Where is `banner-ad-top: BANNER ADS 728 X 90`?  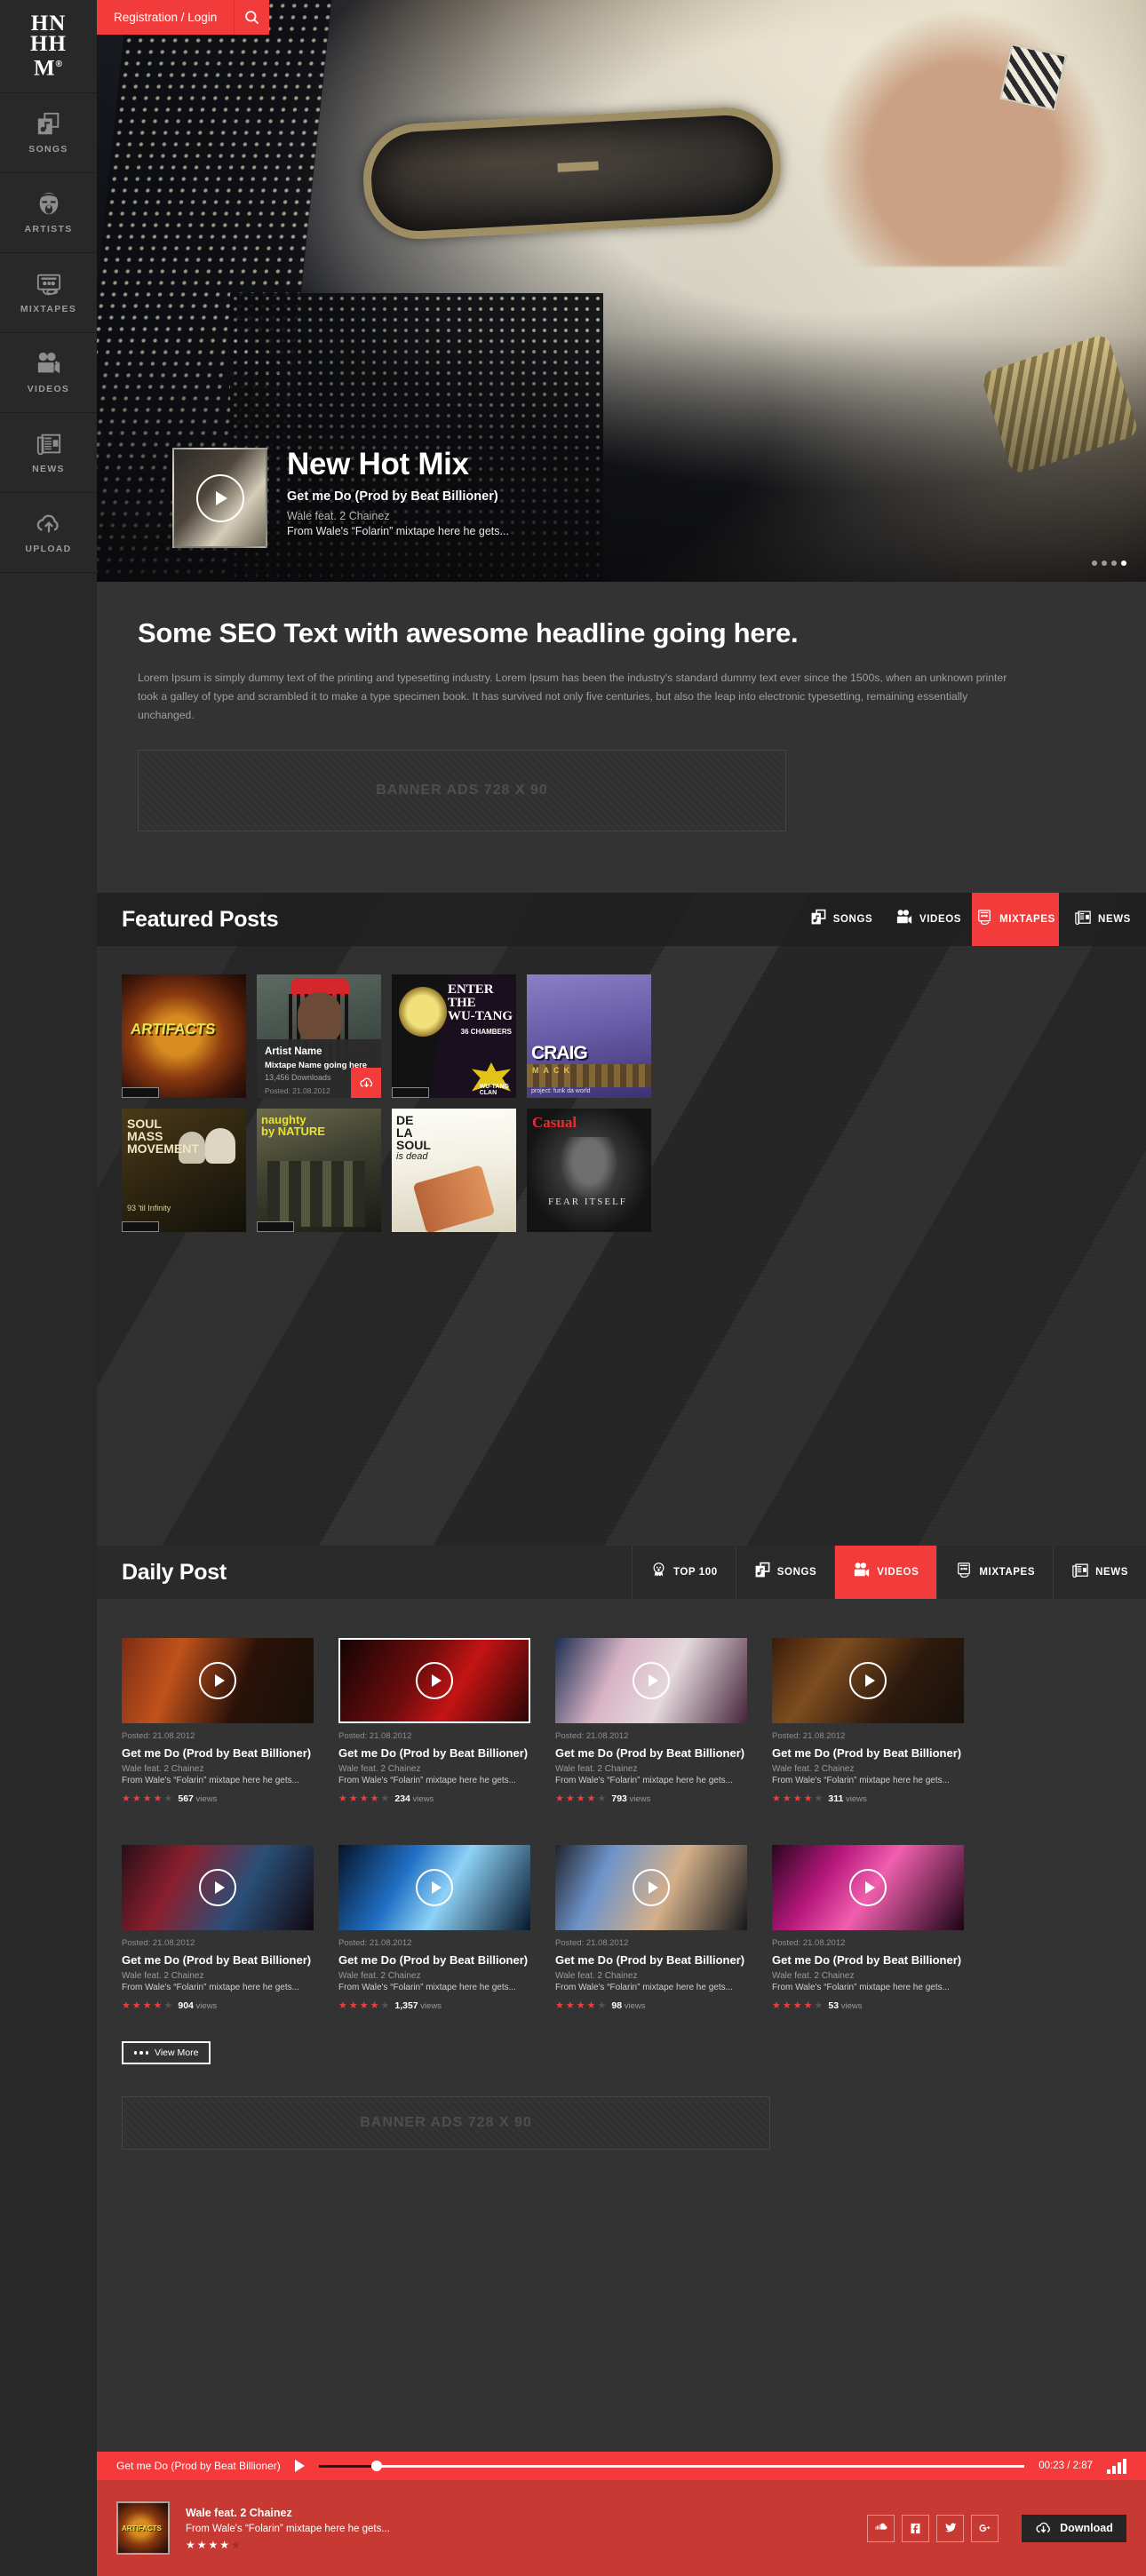
banner-ad-top: BANNER ADS 728 X 90 is located at coordinates (462, 790).